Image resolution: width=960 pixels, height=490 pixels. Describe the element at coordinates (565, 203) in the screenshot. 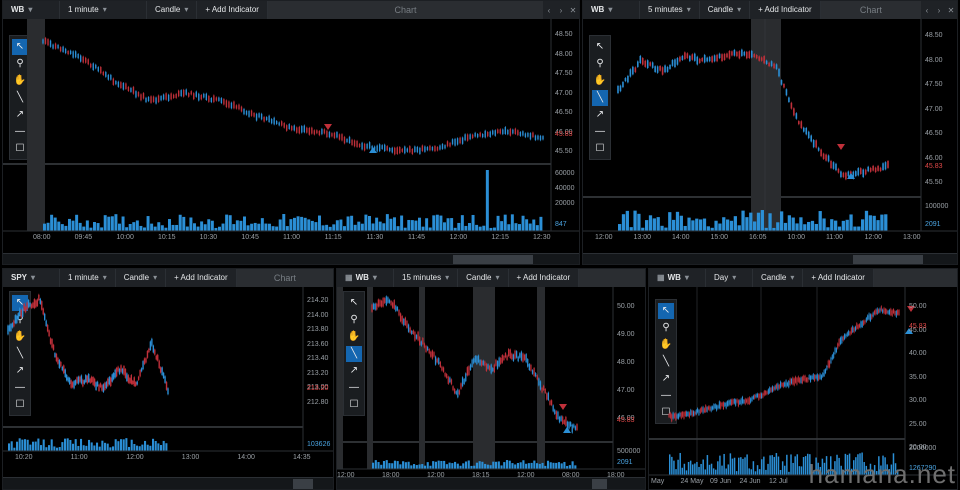

I see `volume-axis-label: 20000` at that location.